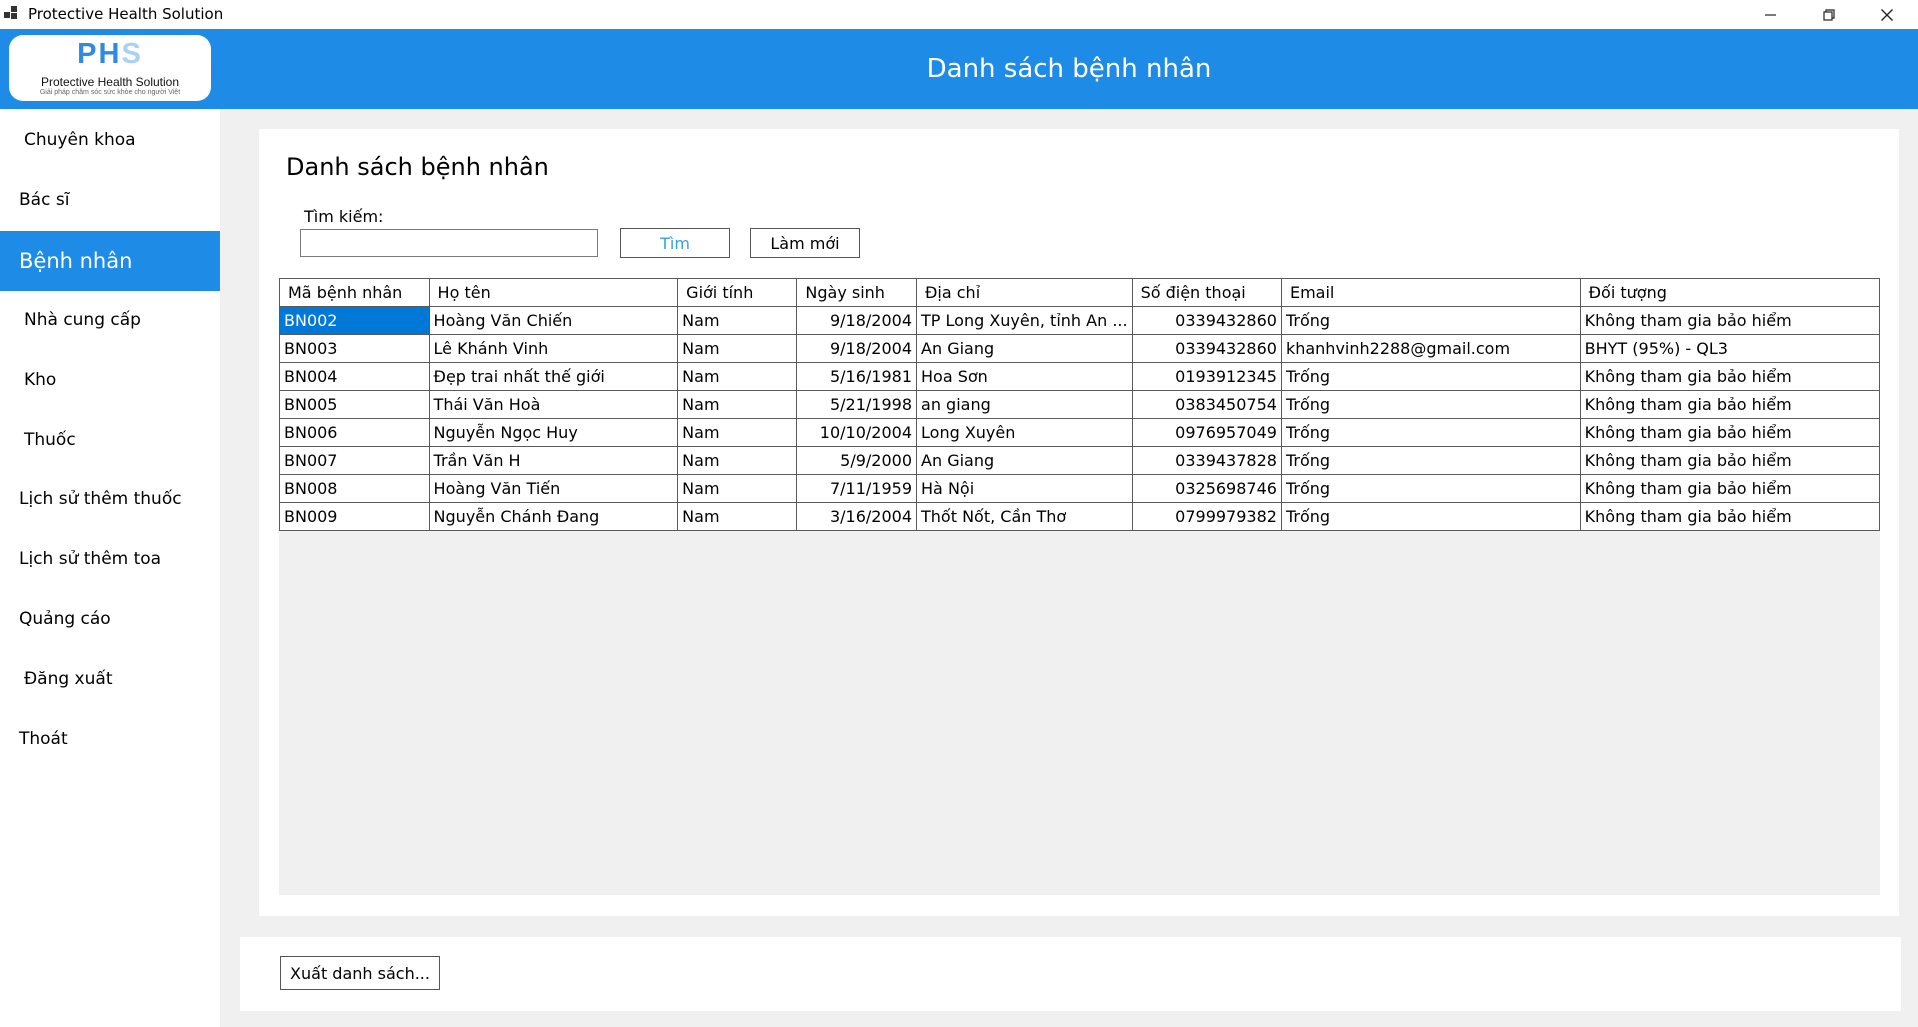 The image size is (1918, 1027). Describe the element at coordinates (1206, 292) in the screenshot. I see `column-header: Số điện thoại` at that location.